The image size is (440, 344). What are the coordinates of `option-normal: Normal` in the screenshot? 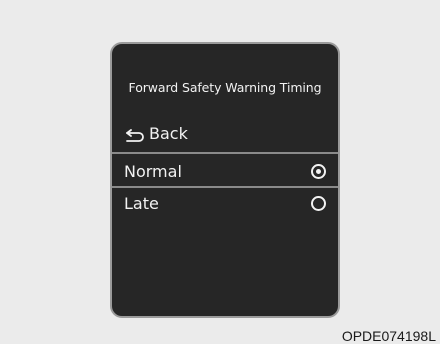 It's located at (225, 171).